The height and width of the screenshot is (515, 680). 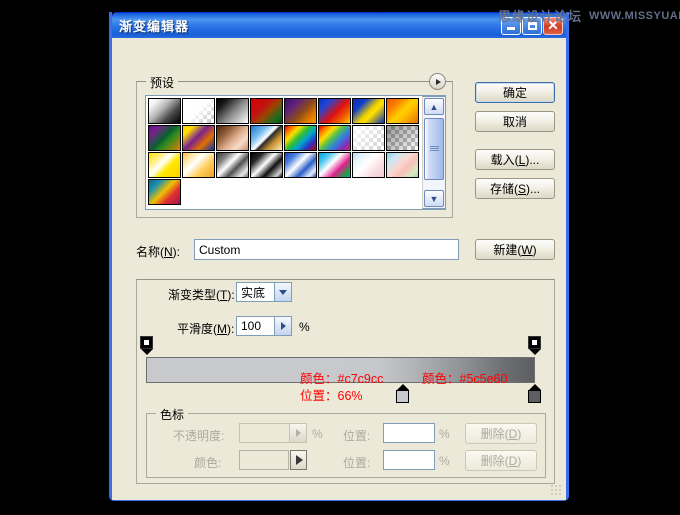 I want to click on delete1-post: ), so click(x=519, y=433).